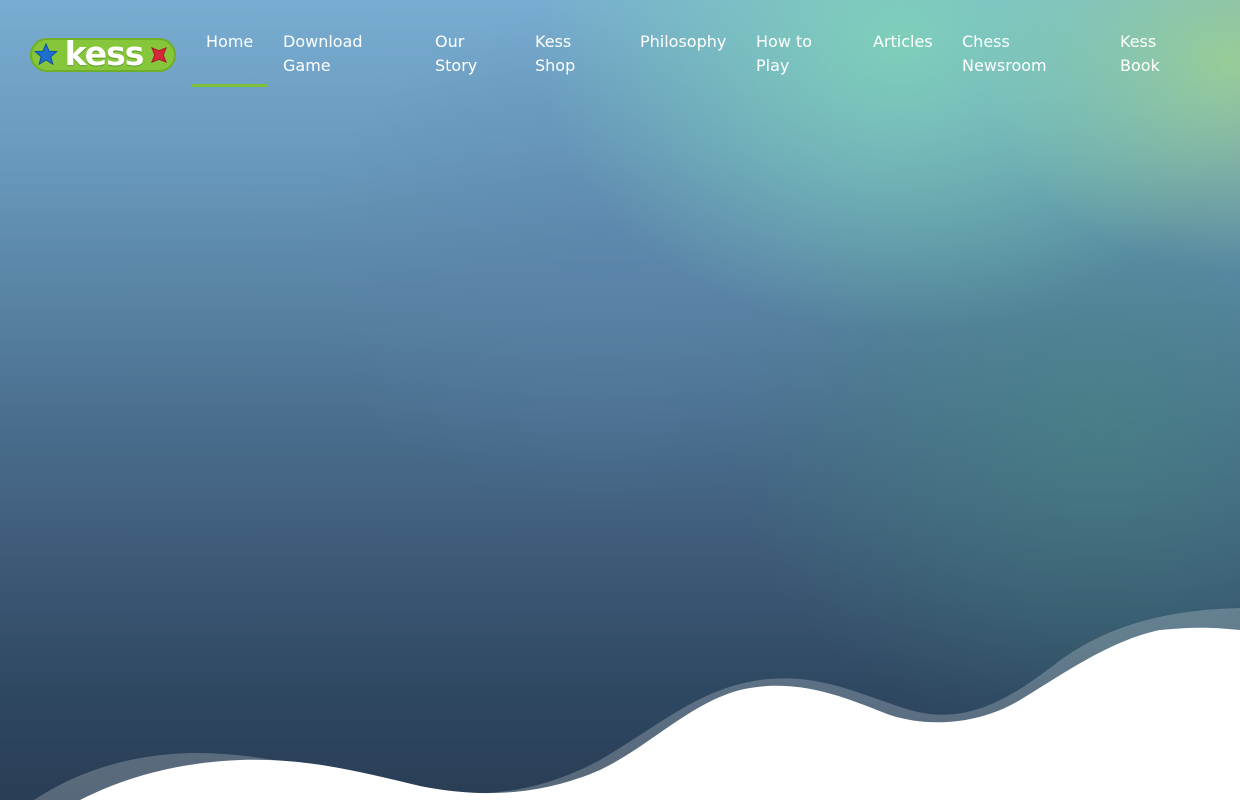 This screenshot has height=800, width=1240. I want to click on nav-item-home: Home, so click(229, 42).